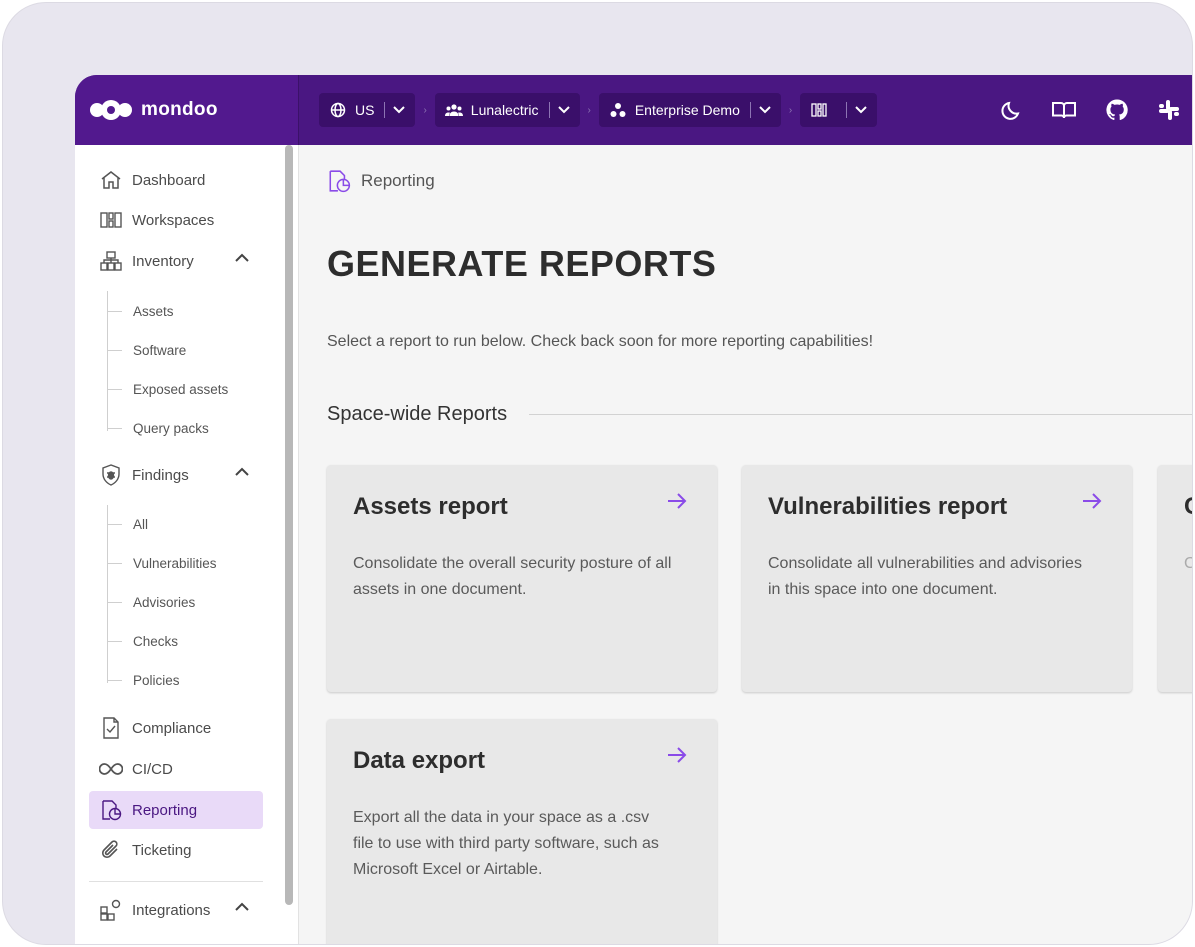 The height and width of the screenshot is (947, 1195). Describe the element at coordinates (171, 428) in the screenshot. I see `sidebar-subitem-label: Query packs` at that location.